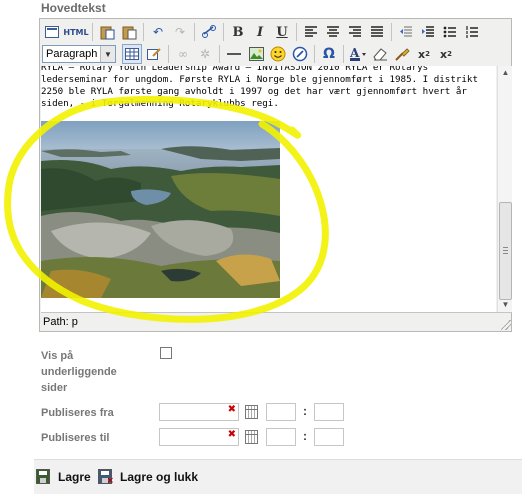 Image resolution: width=522 pixels, height=499 pixels. Describe the element at coordinates (428, 32) in the screenshot. I see `indent-icon` at that location.